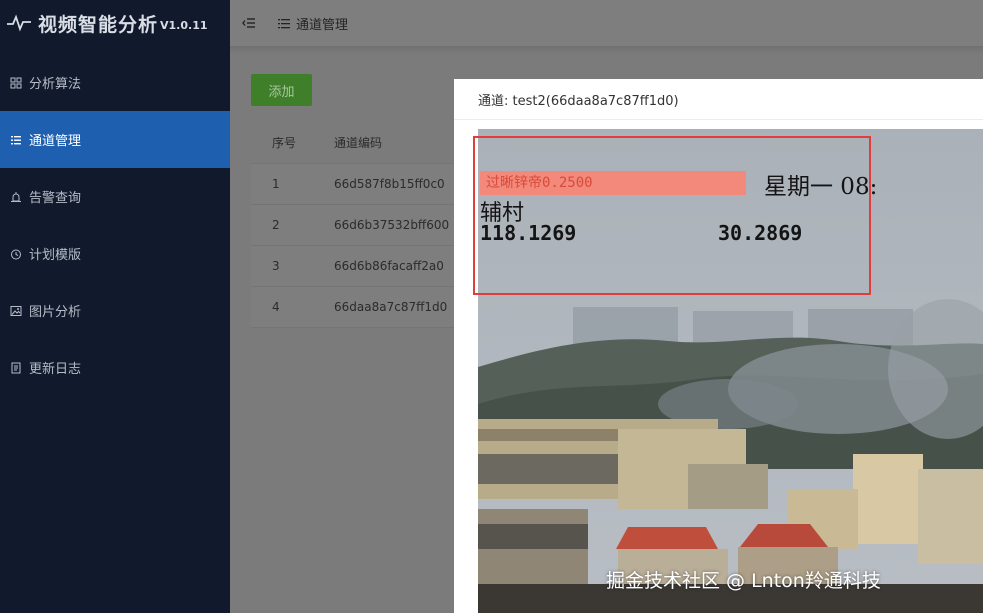  Describe the element at coordinates (115, 310) in the screenshot. I see `sidebar-item-image-analysis: 图片分析` at that location.